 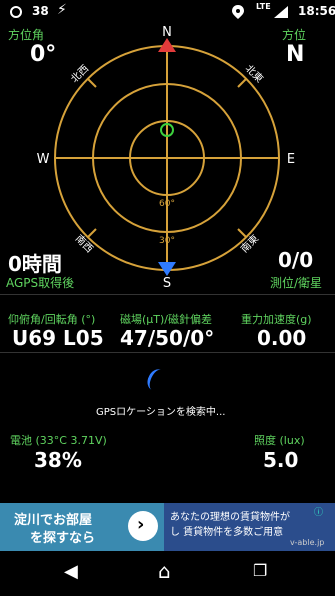 What do you see at coordinates (58, 338) in the screenshot?
I see `pitch-roll-value: U69 L05` at bounding box center [58, 338].